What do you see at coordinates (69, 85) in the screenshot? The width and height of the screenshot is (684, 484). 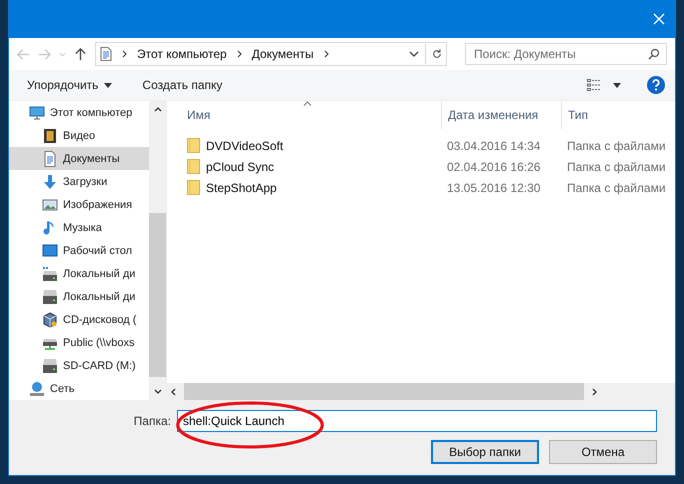 I see `organize-button: Упорядочить` at bounding box center [69, 85].